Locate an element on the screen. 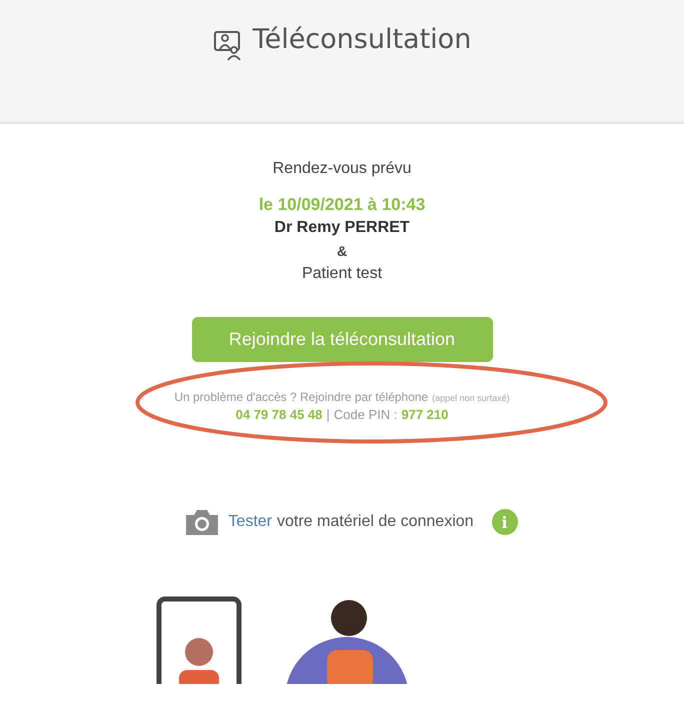 The height and width of the screenshot is (720, 684). test-description: votre matériel de connexion is located at coordinates (375, 522).